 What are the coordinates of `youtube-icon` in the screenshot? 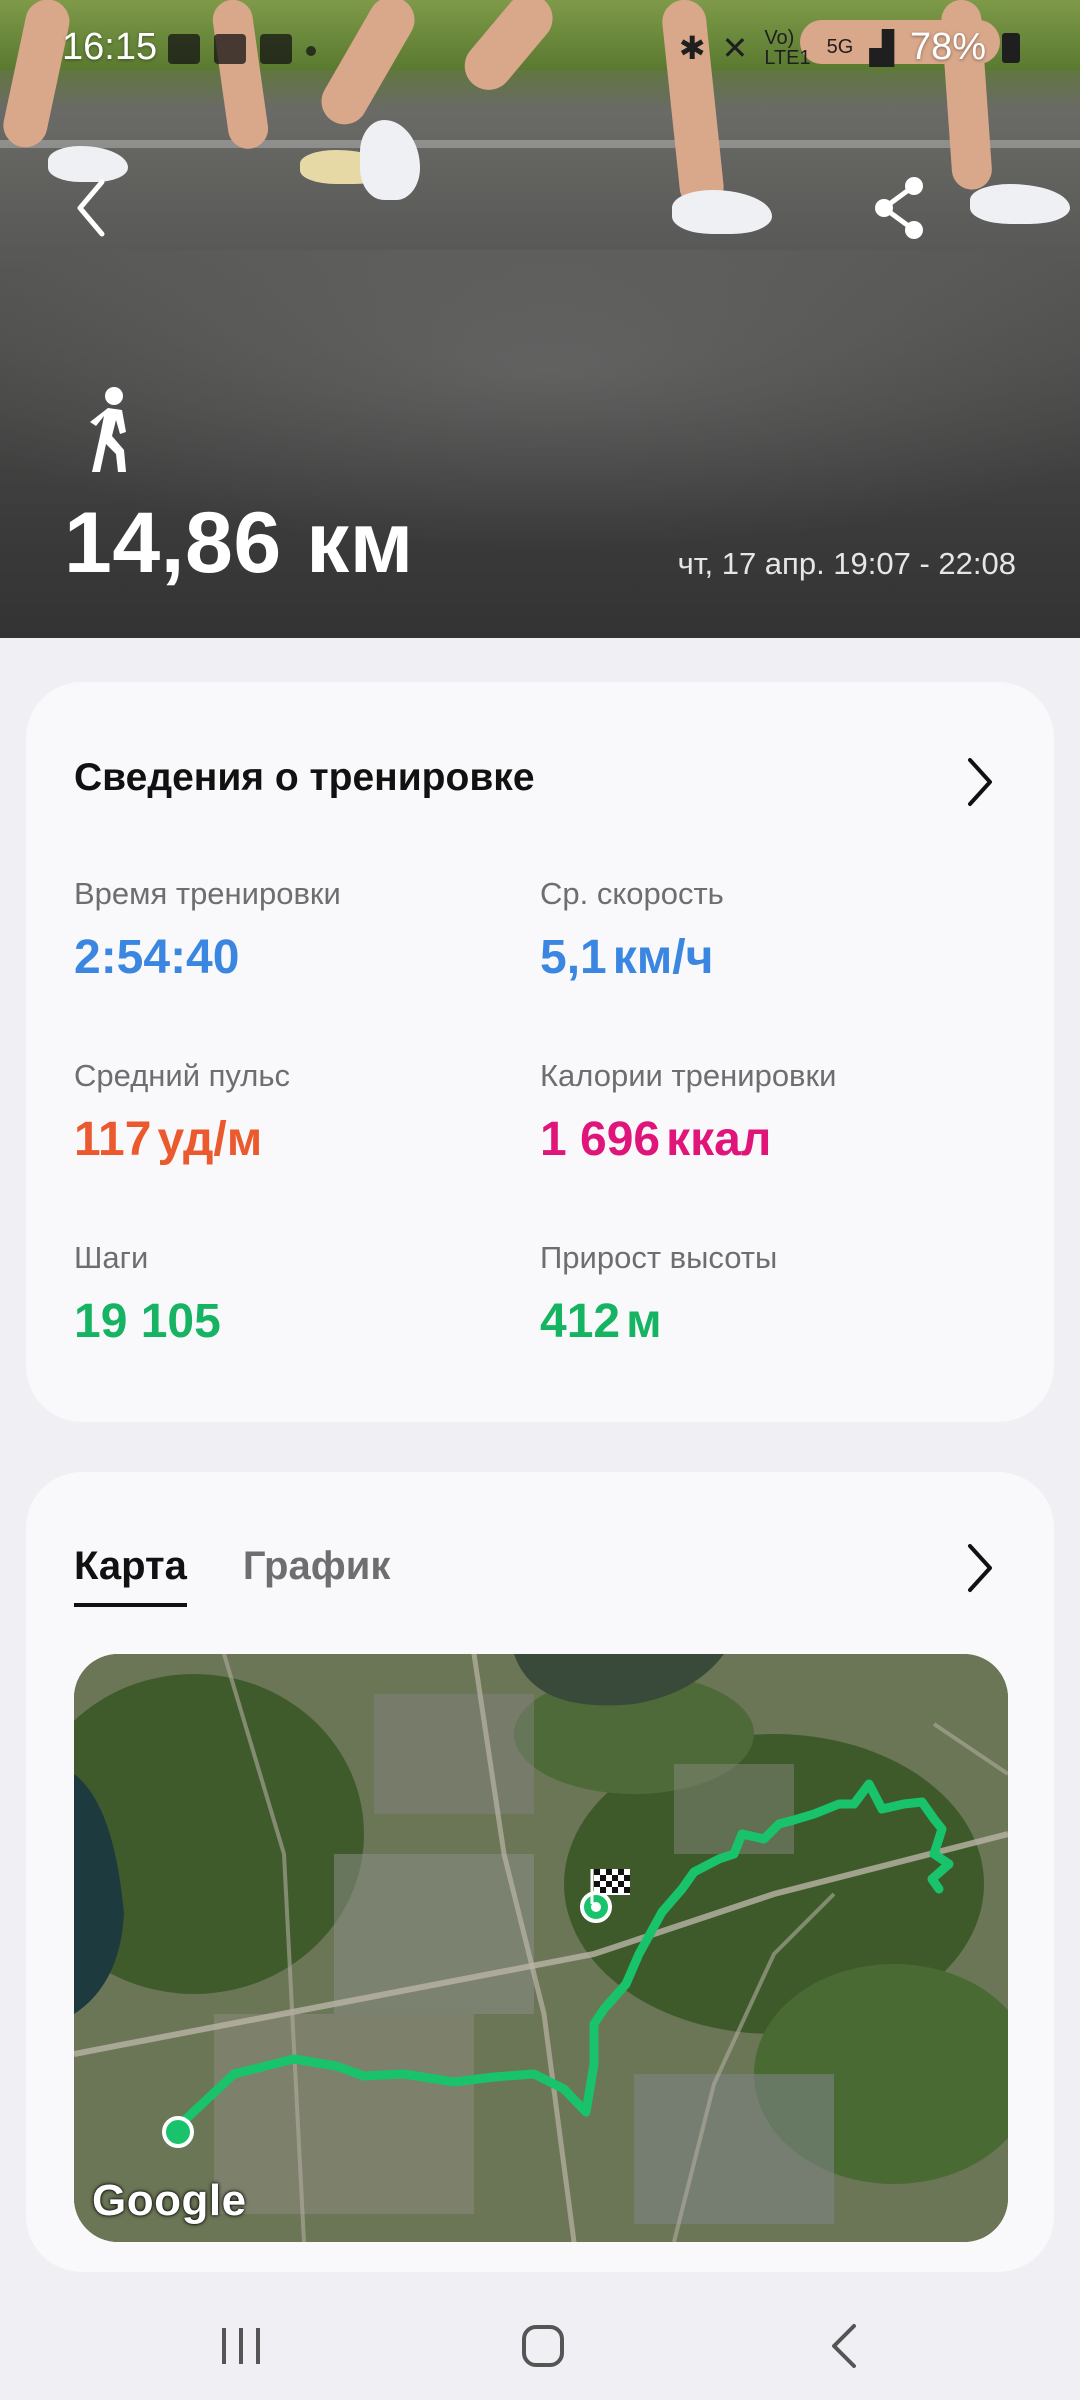 It's located at (276, 49).